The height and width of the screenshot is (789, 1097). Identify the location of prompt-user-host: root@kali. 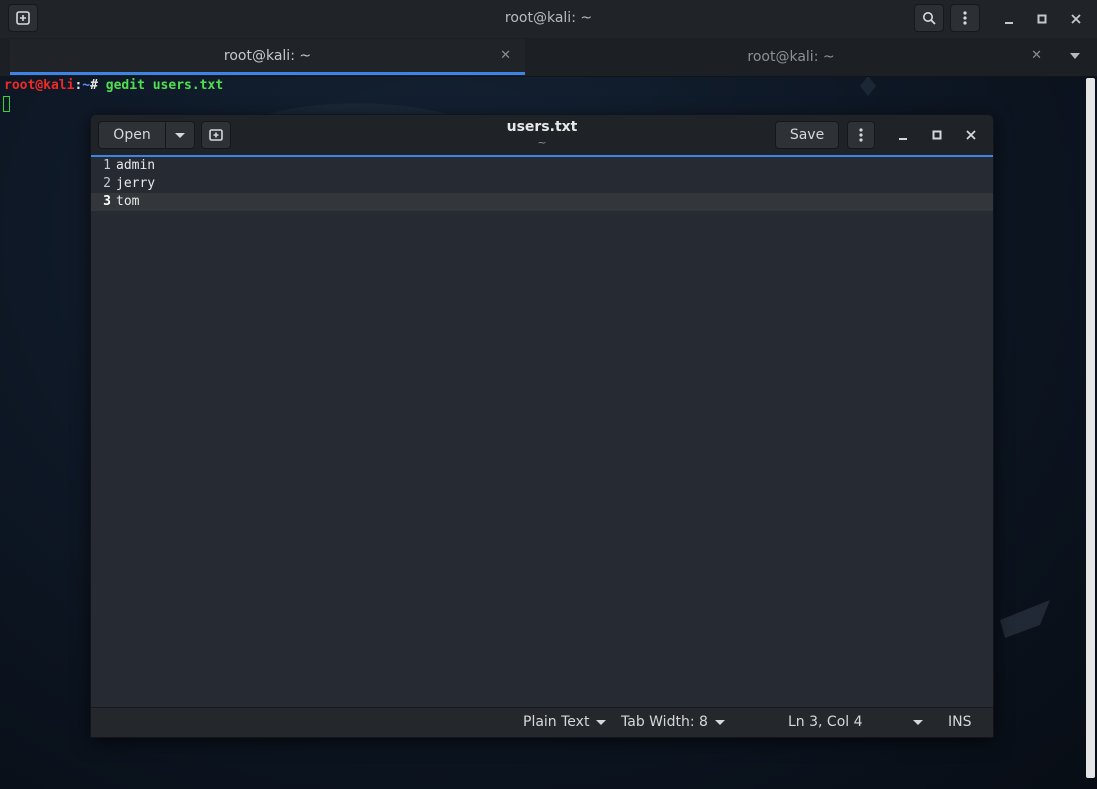
(39, 85).